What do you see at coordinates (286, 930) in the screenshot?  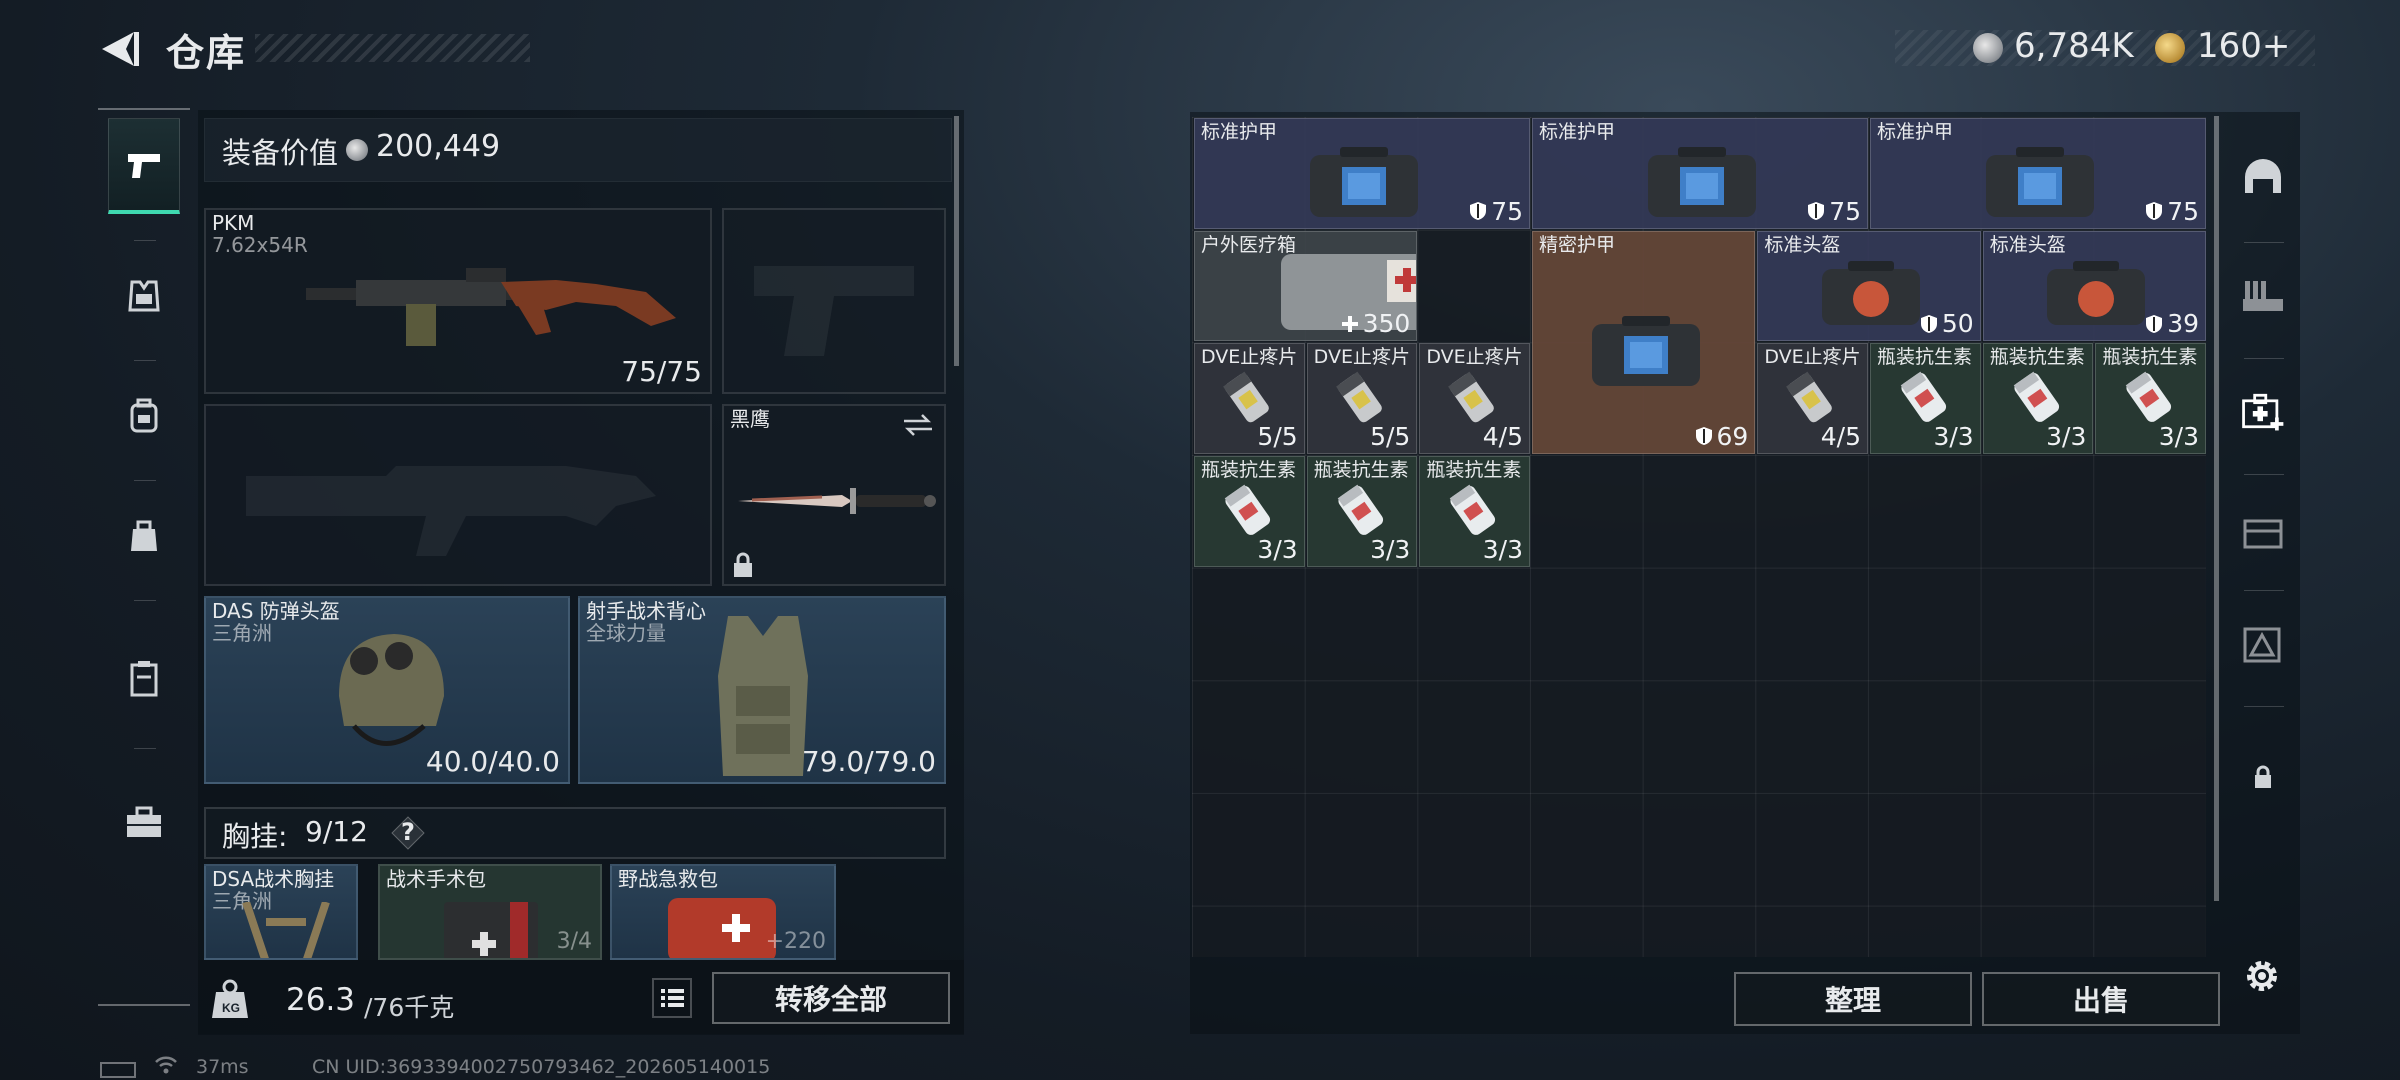 I see `harness-icon` at bounding box center [286, 930].